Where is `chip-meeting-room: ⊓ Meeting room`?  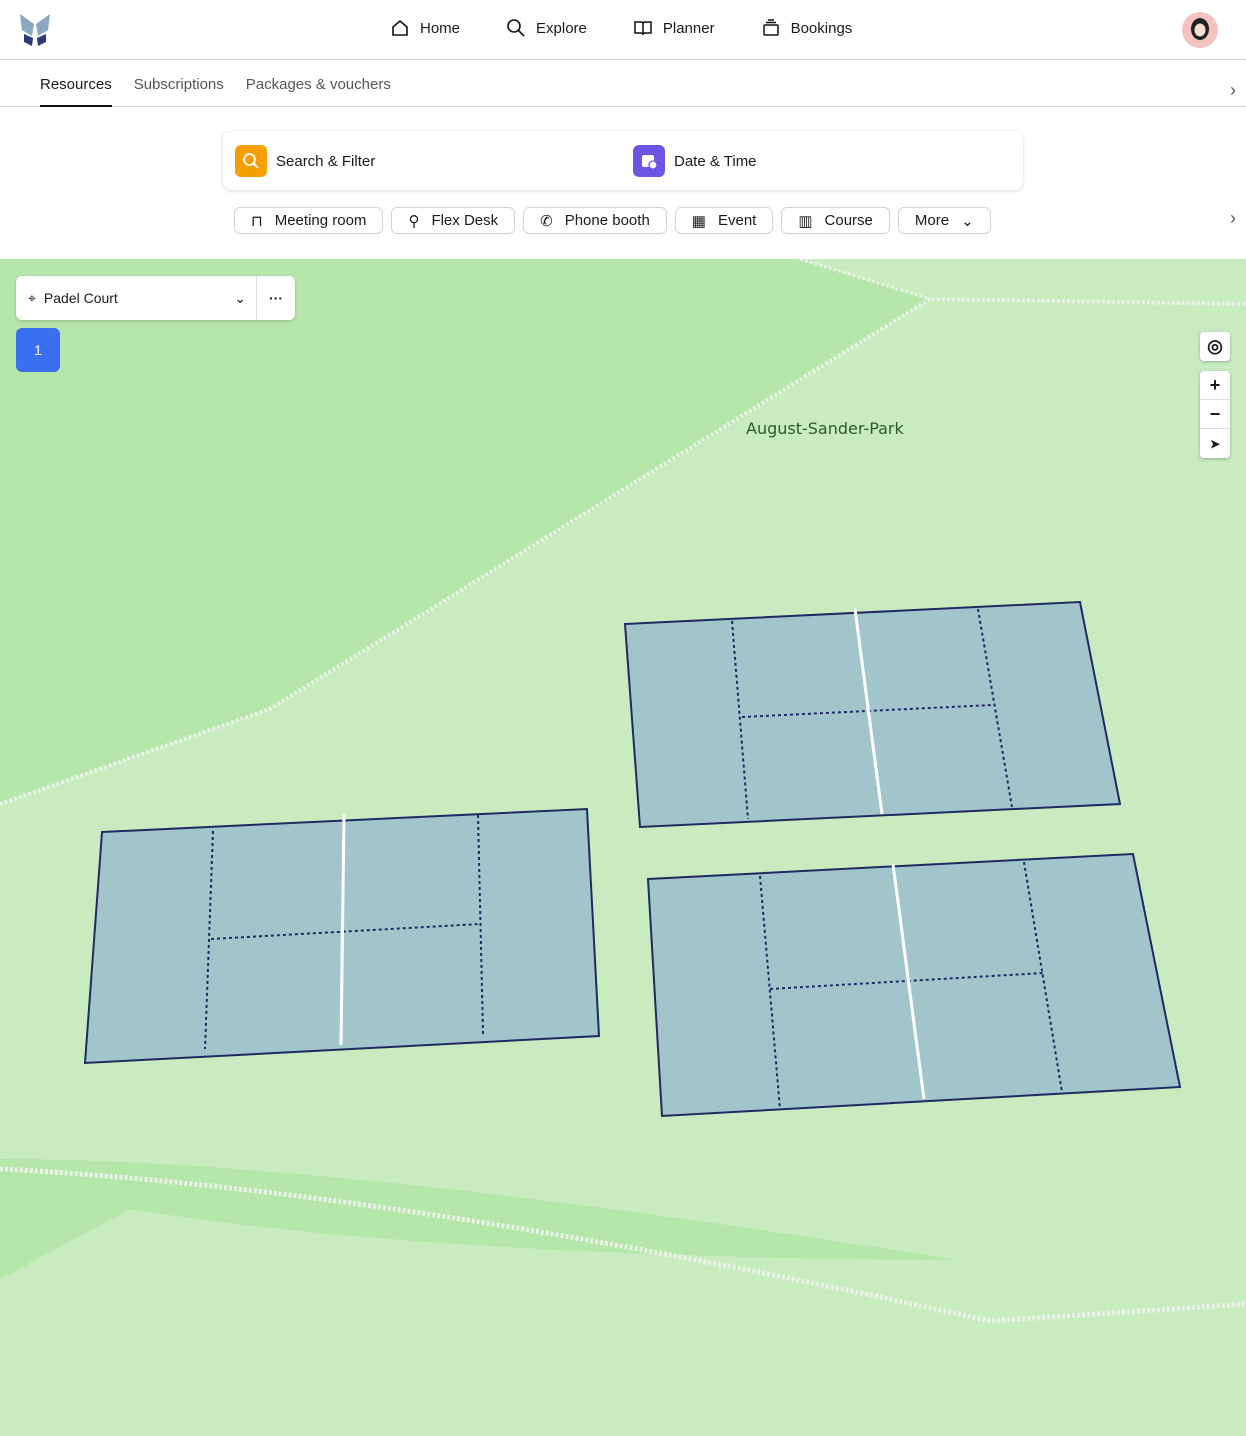
chip-meeting-room: ⊓ Meeting room is located at coordinates (309, 220).